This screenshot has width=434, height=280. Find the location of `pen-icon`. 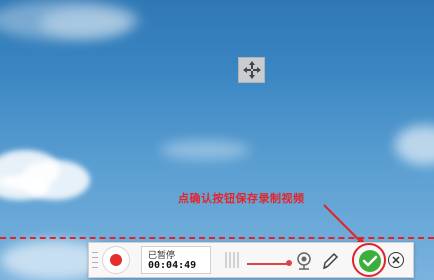

pen-icon is located at coordinates (330, 261).